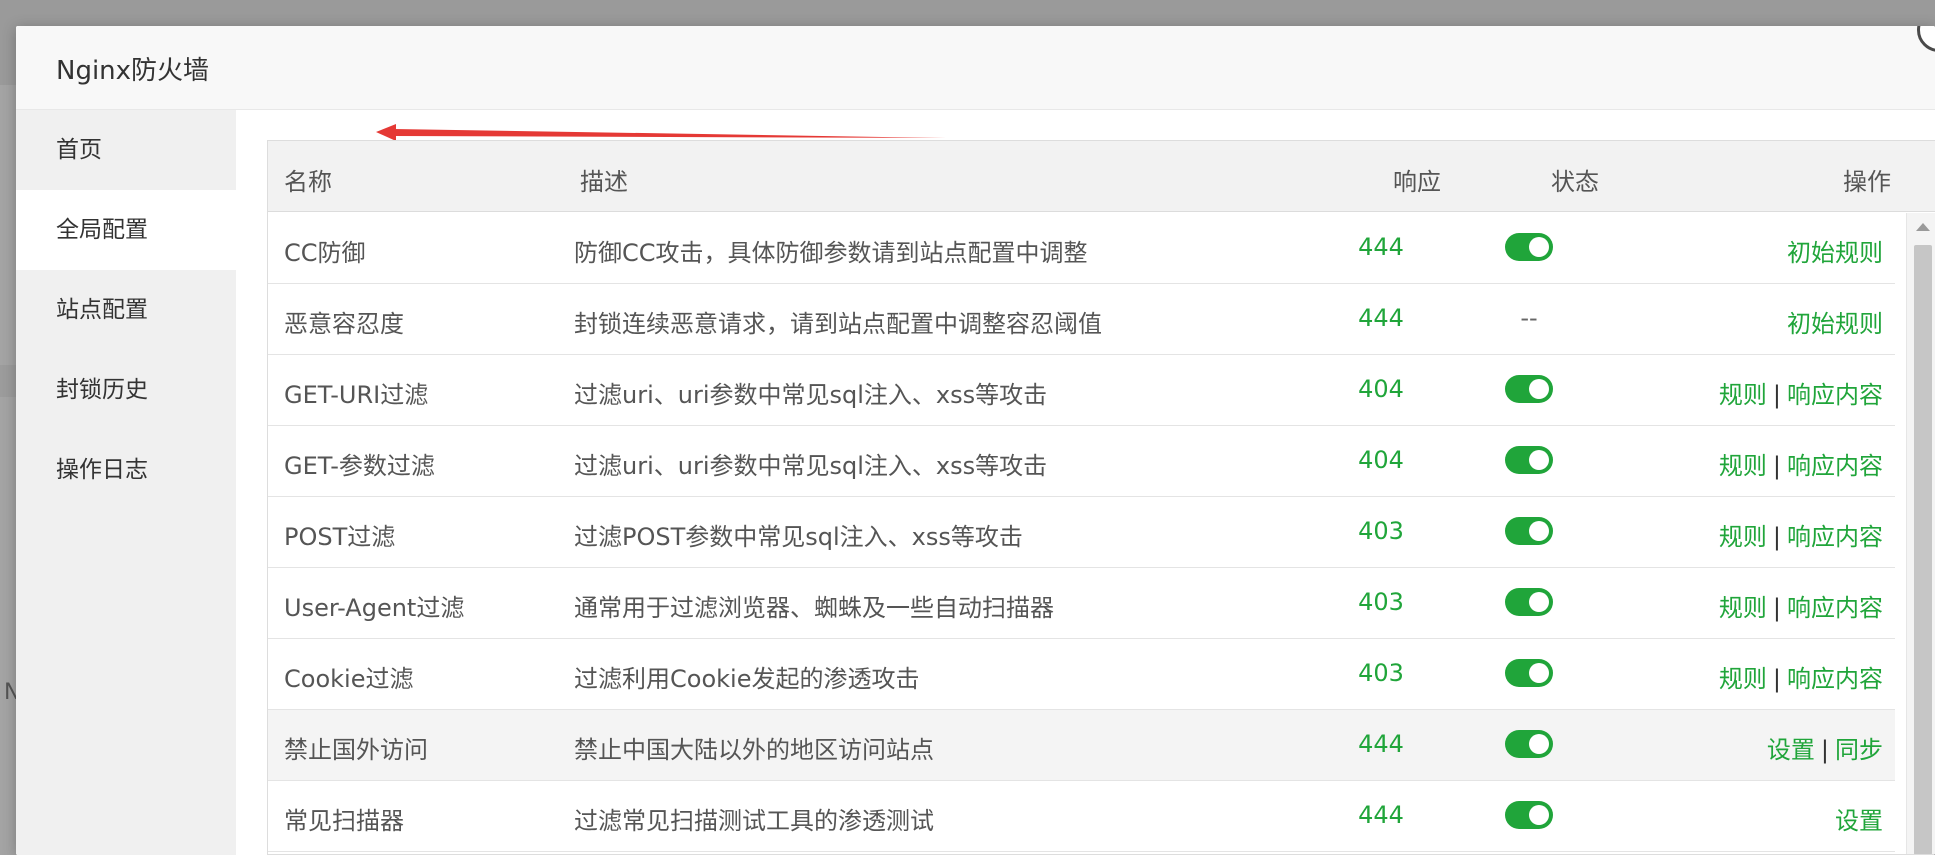  Describe the element at coordinates (126, 150) in the screenshot. I see `sidebar-item-home: 首页` at that location.